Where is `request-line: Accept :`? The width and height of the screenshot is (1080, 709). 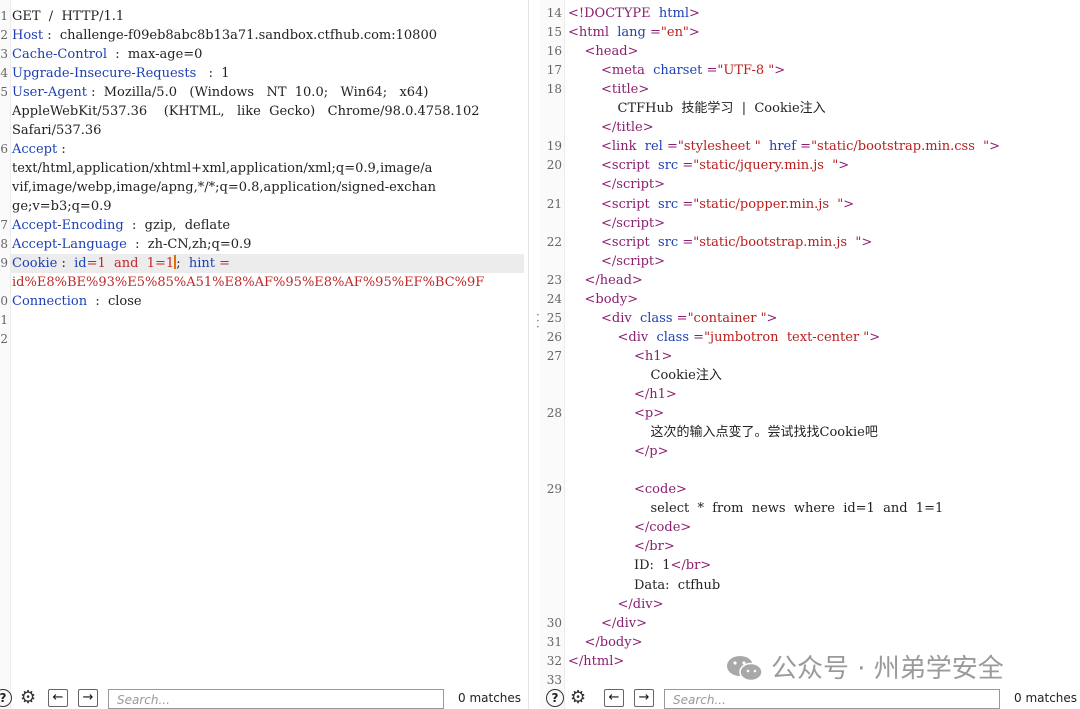 request-line: Accept : is located at coordinates (39, 149).